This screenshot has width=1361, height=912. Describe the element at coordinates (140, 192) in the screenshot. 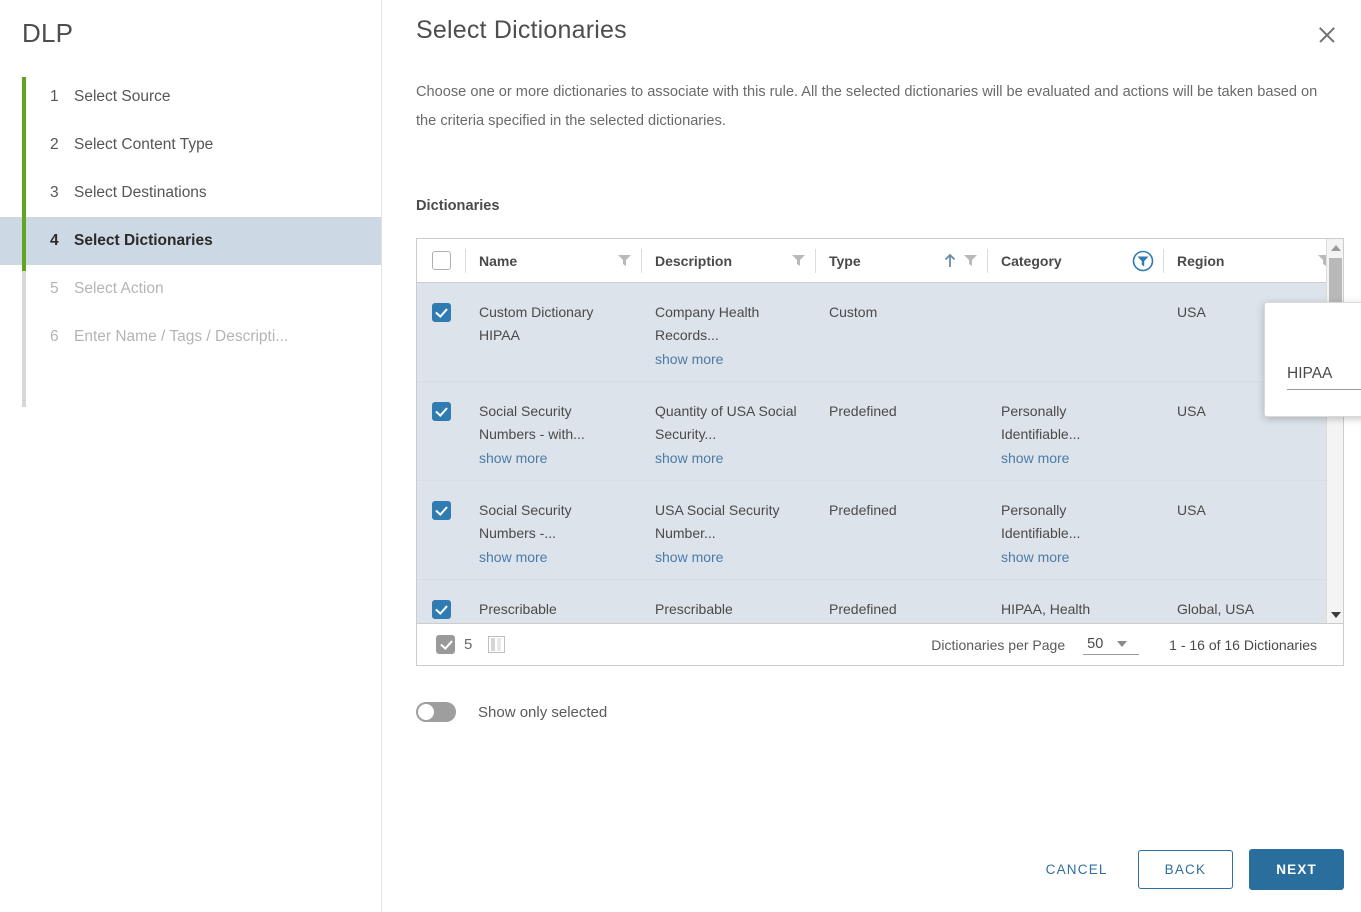

I see `step-label: Select Destinations` at that location.